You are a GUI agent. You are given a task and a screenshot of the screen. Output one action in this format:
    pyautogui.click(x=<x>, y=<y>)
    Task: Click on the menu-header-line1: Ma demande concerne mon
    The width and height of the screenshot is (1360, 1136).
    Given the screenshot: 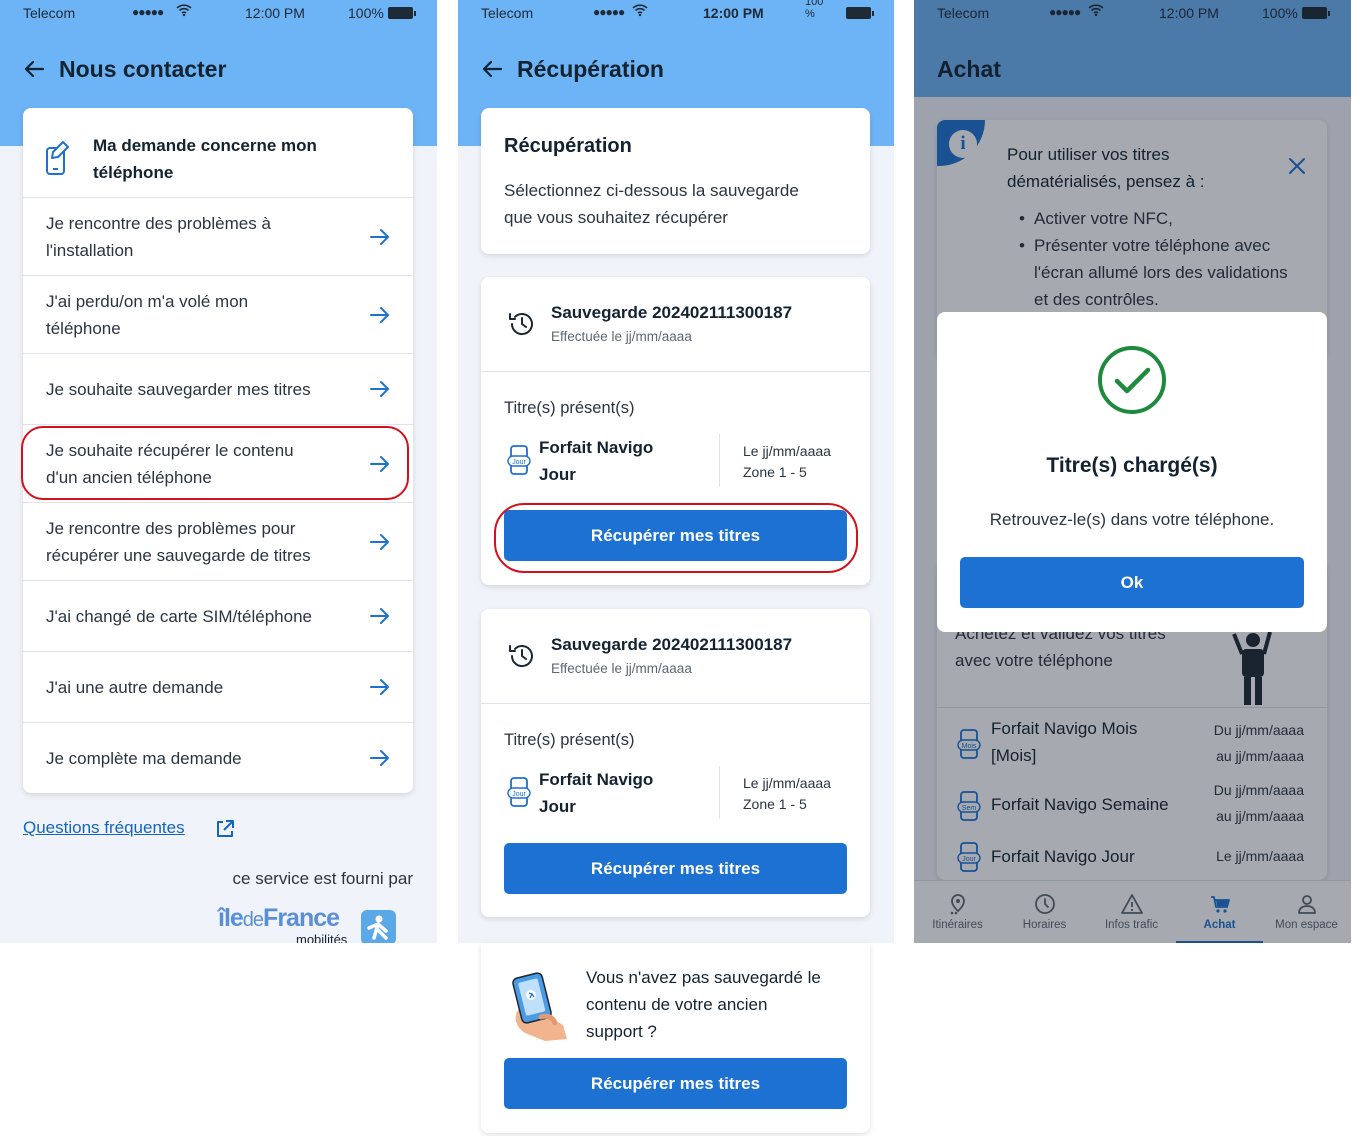 What is the action you would take?
    pyautogui.click(x=205, y=145)
    